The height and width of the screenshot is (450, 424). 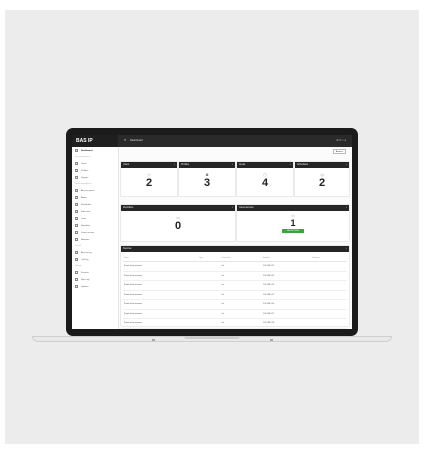 What do you see at coordinates (95, 259) in the screenshot?
I see `sidebar-item: Call log` at bounding box center [95, 259].